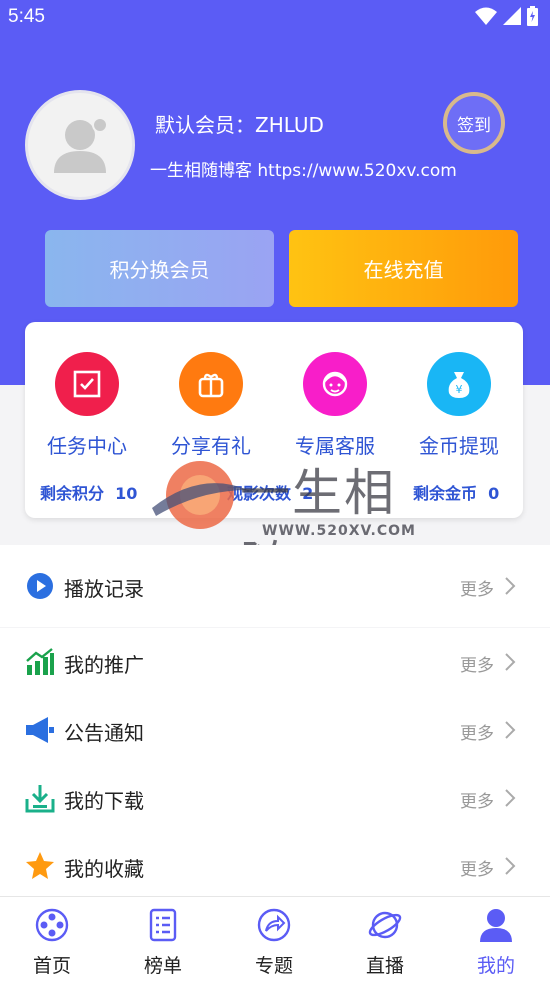 This screenshot has height=982, width=550. I want to click on tab-rankings: 榜单, so click(163, 942).